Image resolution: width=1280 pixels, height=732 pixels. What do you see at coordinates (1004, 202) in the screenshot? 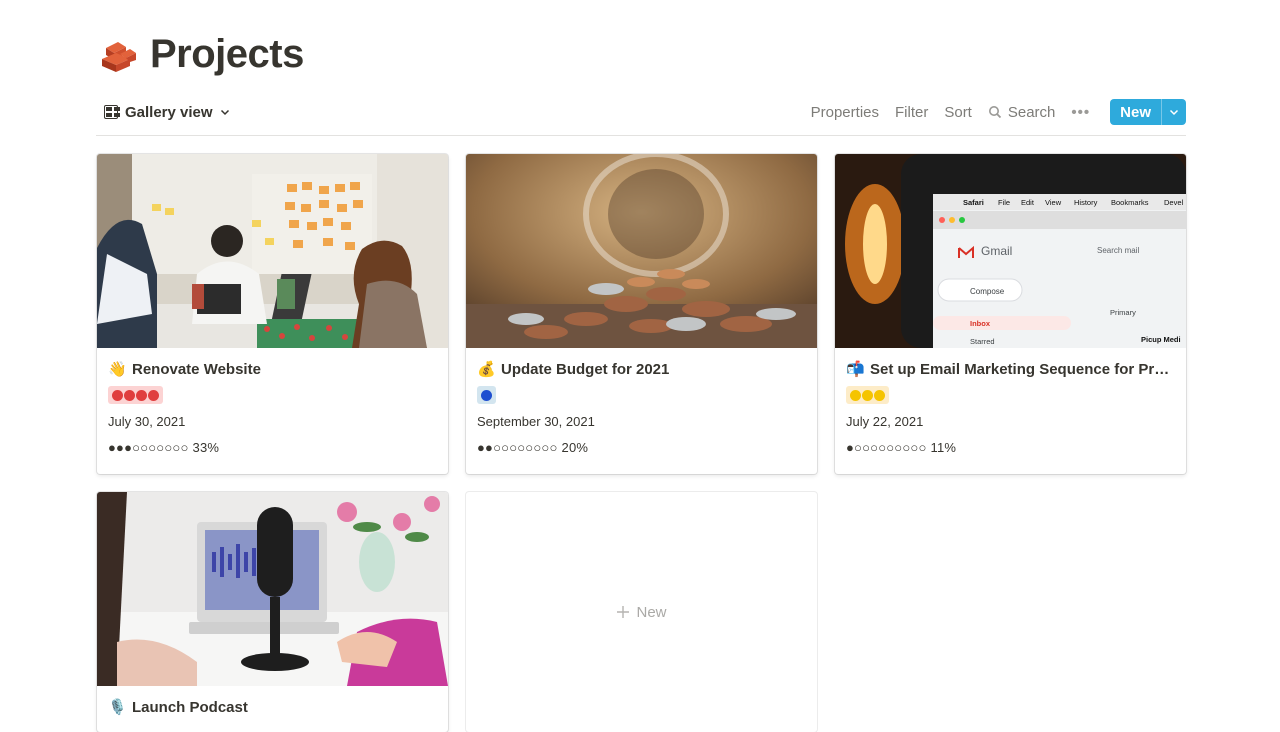
I see `cover-menu-file: File` at bounding box center [1004, 202].